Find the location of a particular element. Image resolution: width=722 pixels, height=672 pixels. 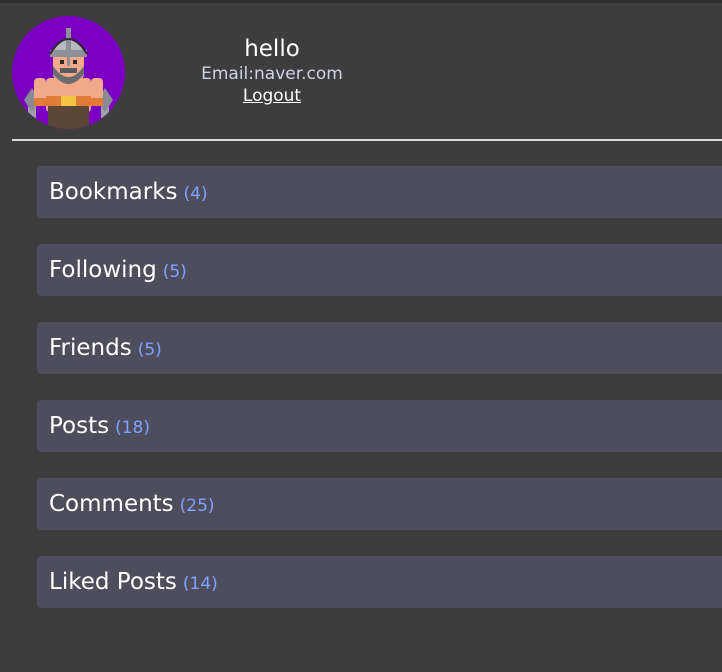

email-value: naver.com is located at coordinates (298, 74).